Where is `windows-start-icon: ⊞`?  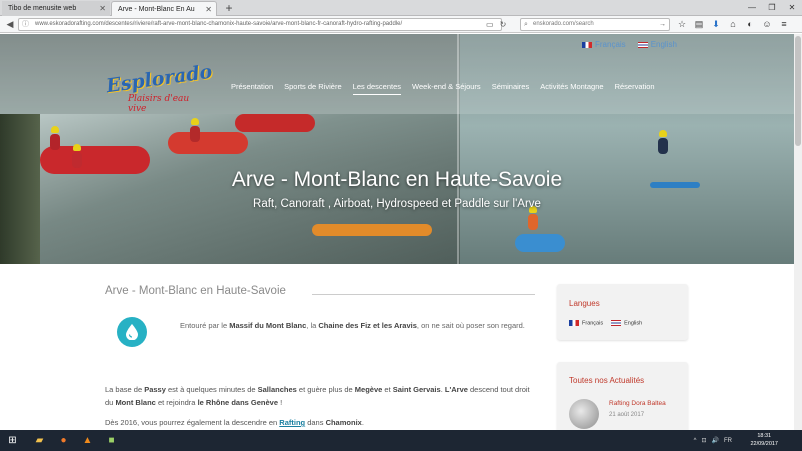 windows-start-icon: ⊞ is located at coordinates (12, 440).